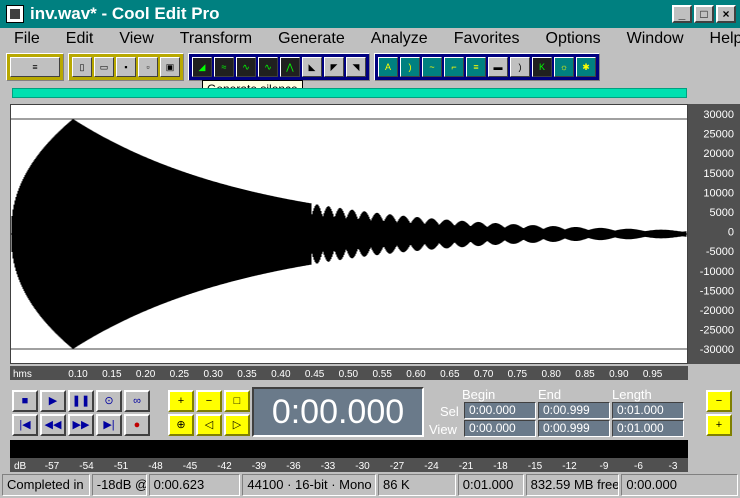 Image resolution: width=740 pixels, height=498 pixels. I want to click on menu-edit: Edit, so click(80, 39).